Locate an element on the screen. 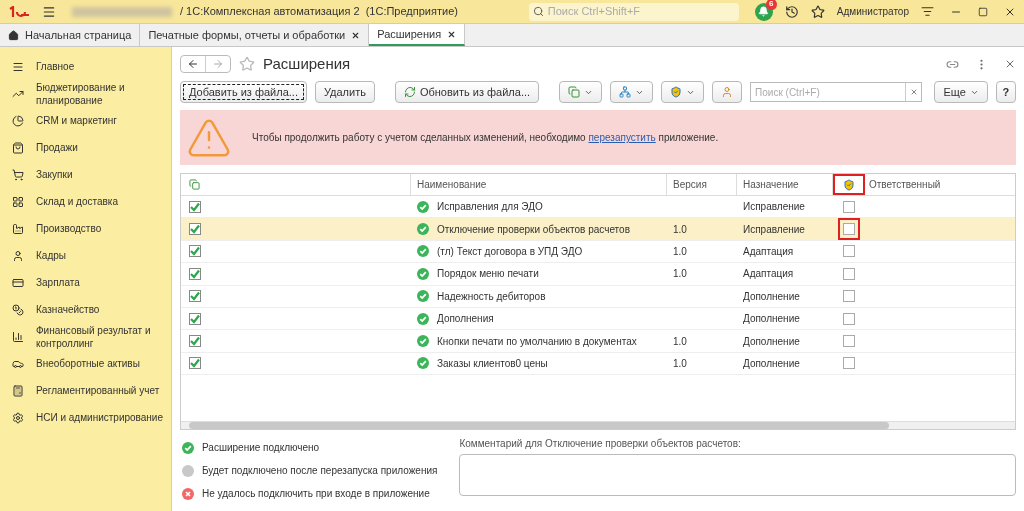 Image resolution: width=1024 pixels, height=511 pixels. sidebar-item: CRM и маркетинг is located at coordinates (85, 120).